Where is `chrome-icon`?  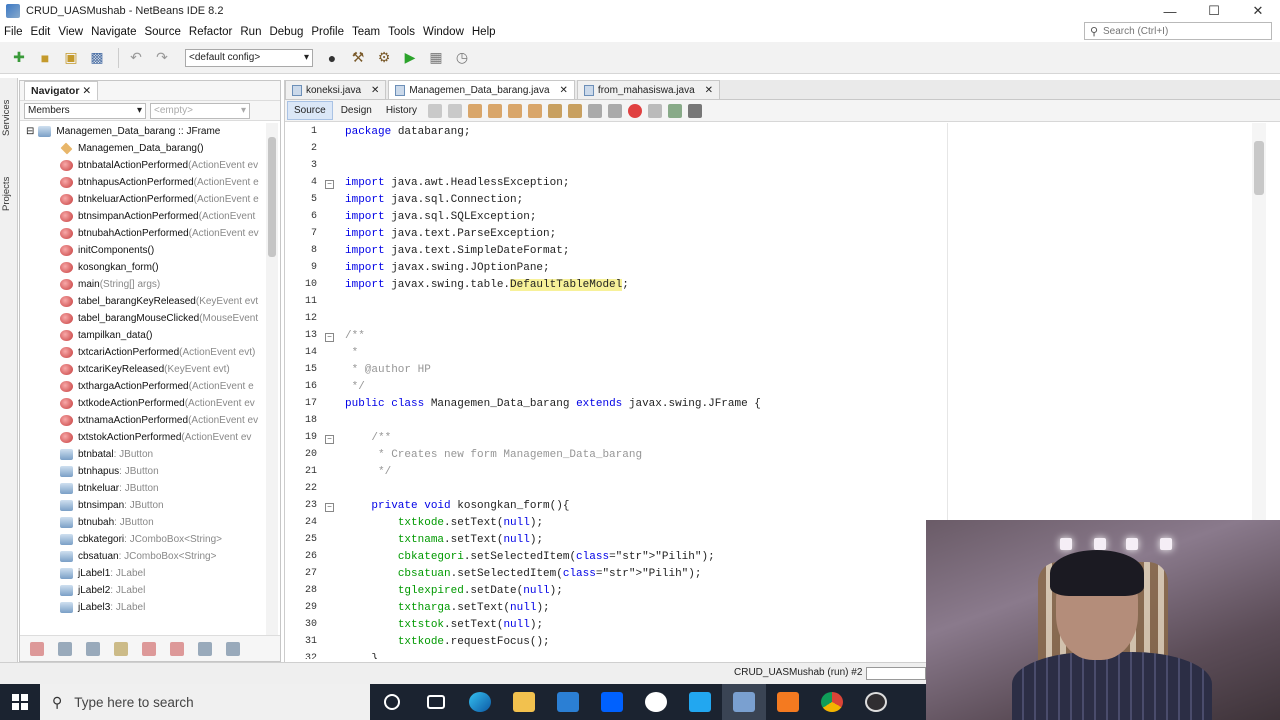 chrome-icon is located at coordinates (832, 702).